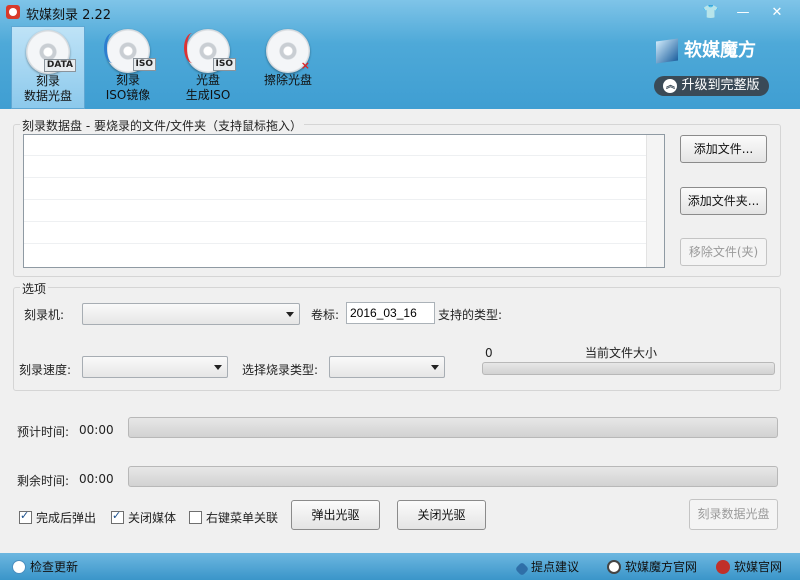 The image size is (800, 580). Describe the element at coordinates (711, 86) in the screenshot. I see `upgrade-button: ︽ 升级到完整版` at that location.